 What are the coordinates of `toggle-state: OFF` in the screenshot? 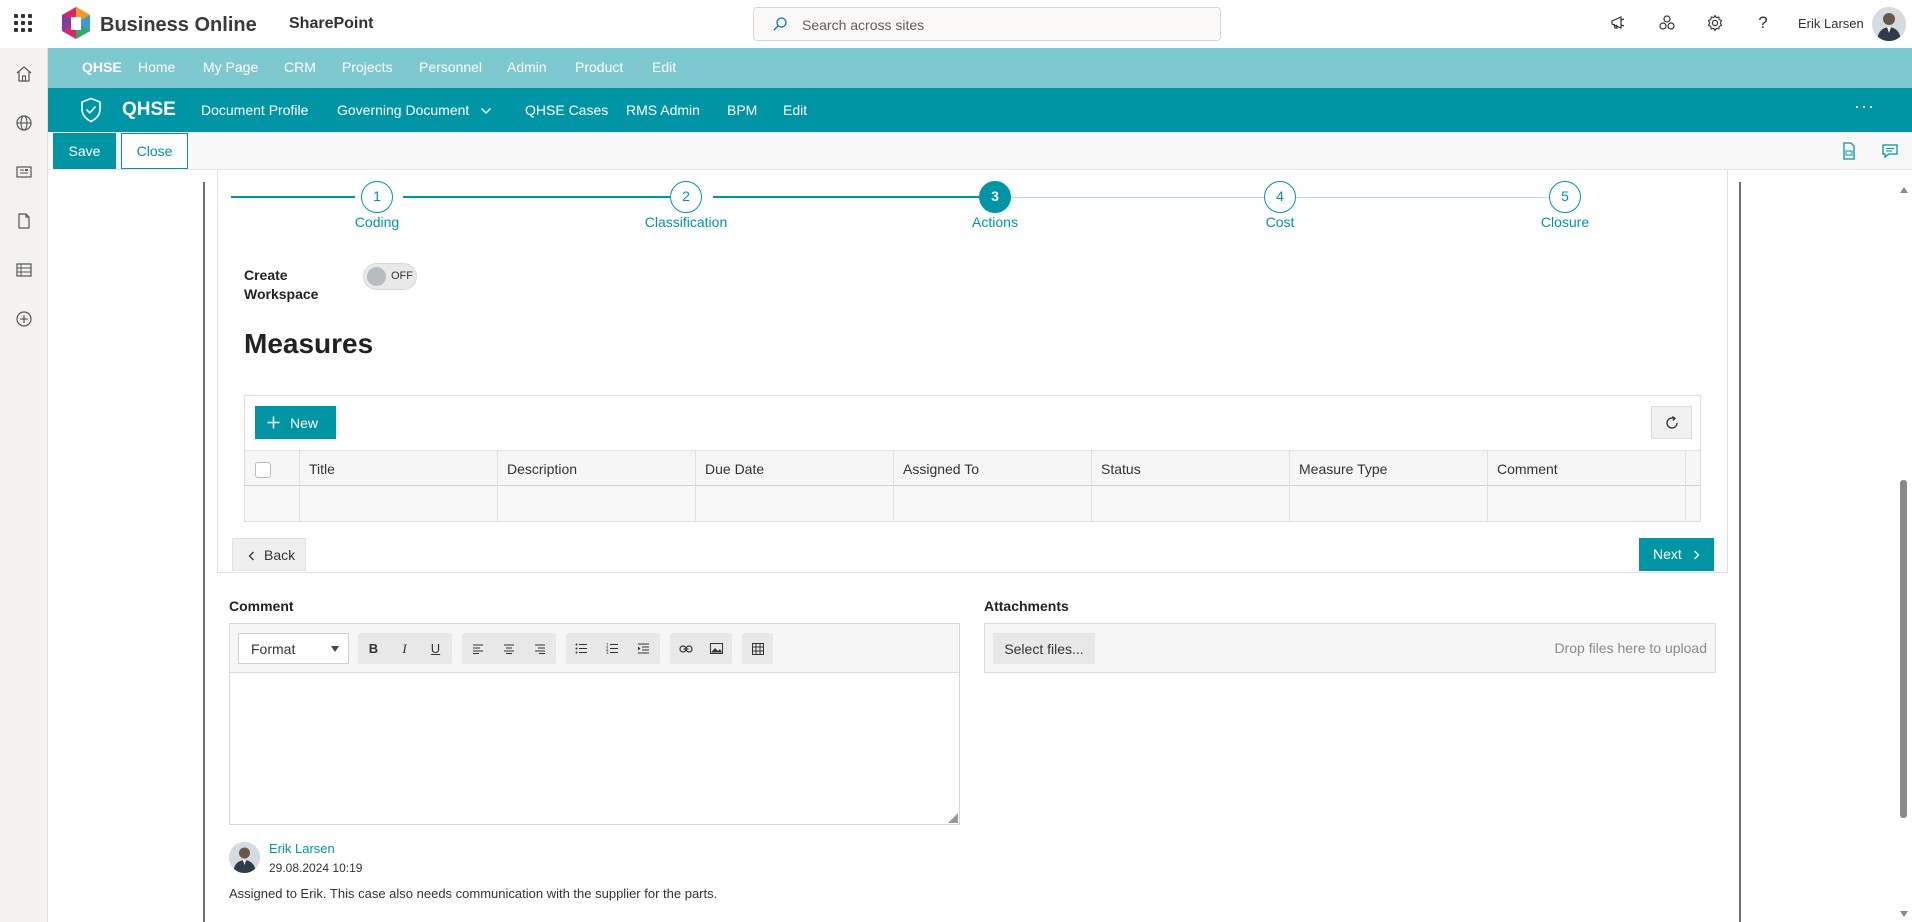 It's located at (402, 276).